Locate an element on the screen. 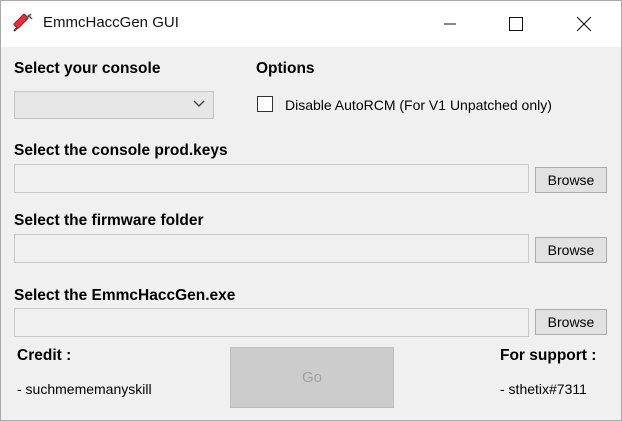 Image resolution: width=622 pixels, height=421 pixels. console-label: Select your console is located at coordinates (87, 68).